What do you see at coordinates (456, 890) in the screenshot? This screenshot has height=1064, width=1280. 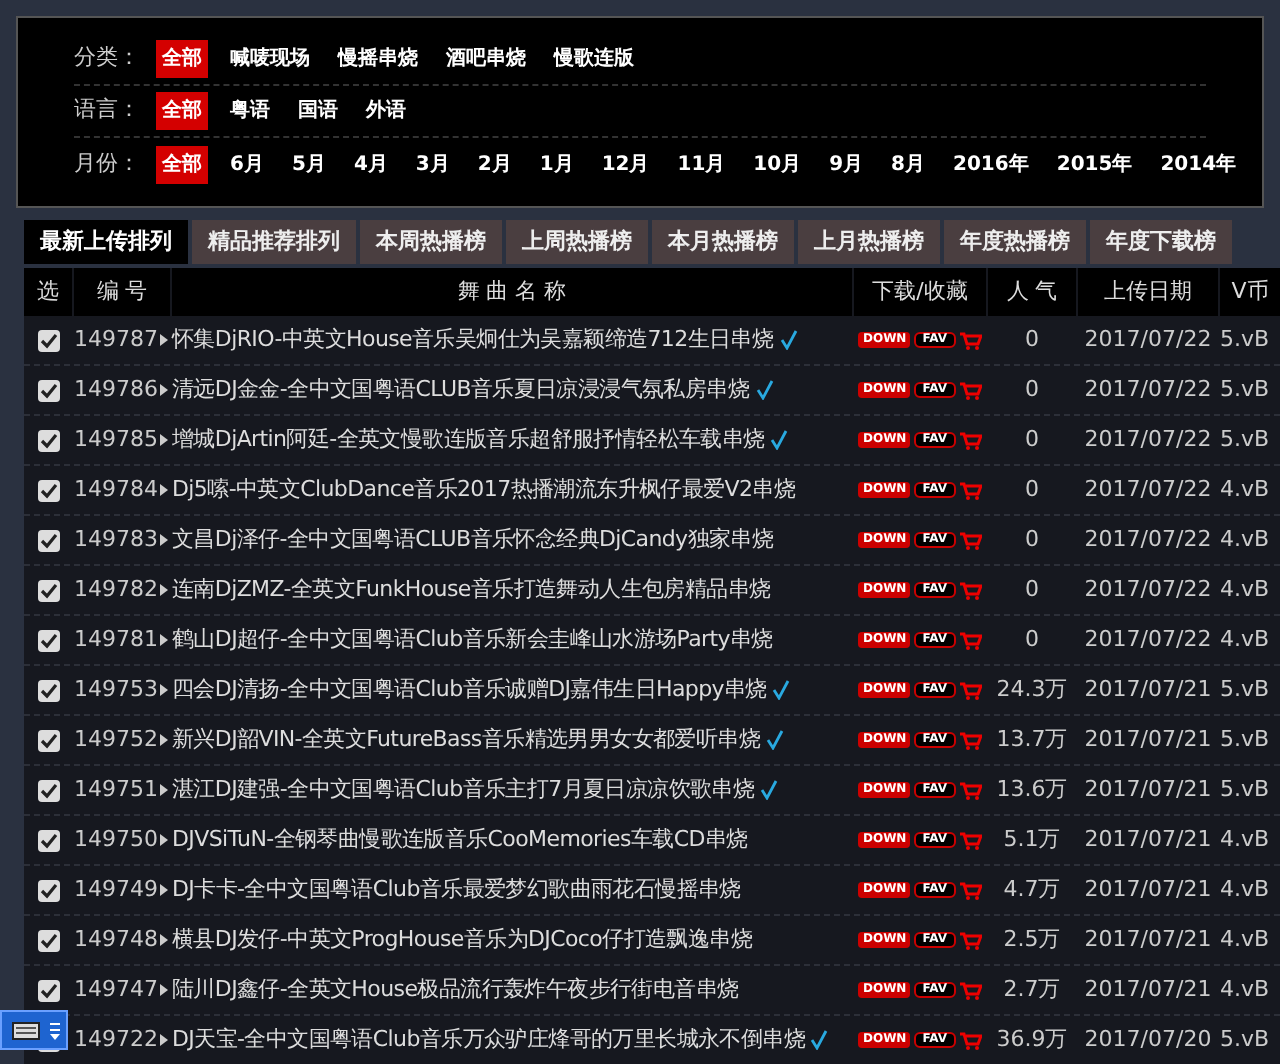 I see `track-title: DJ卡卡-全中文国粤语Club音乐最爱梦幻歌曲雨花石慢摇串烧` at bounding box center [456, 890].